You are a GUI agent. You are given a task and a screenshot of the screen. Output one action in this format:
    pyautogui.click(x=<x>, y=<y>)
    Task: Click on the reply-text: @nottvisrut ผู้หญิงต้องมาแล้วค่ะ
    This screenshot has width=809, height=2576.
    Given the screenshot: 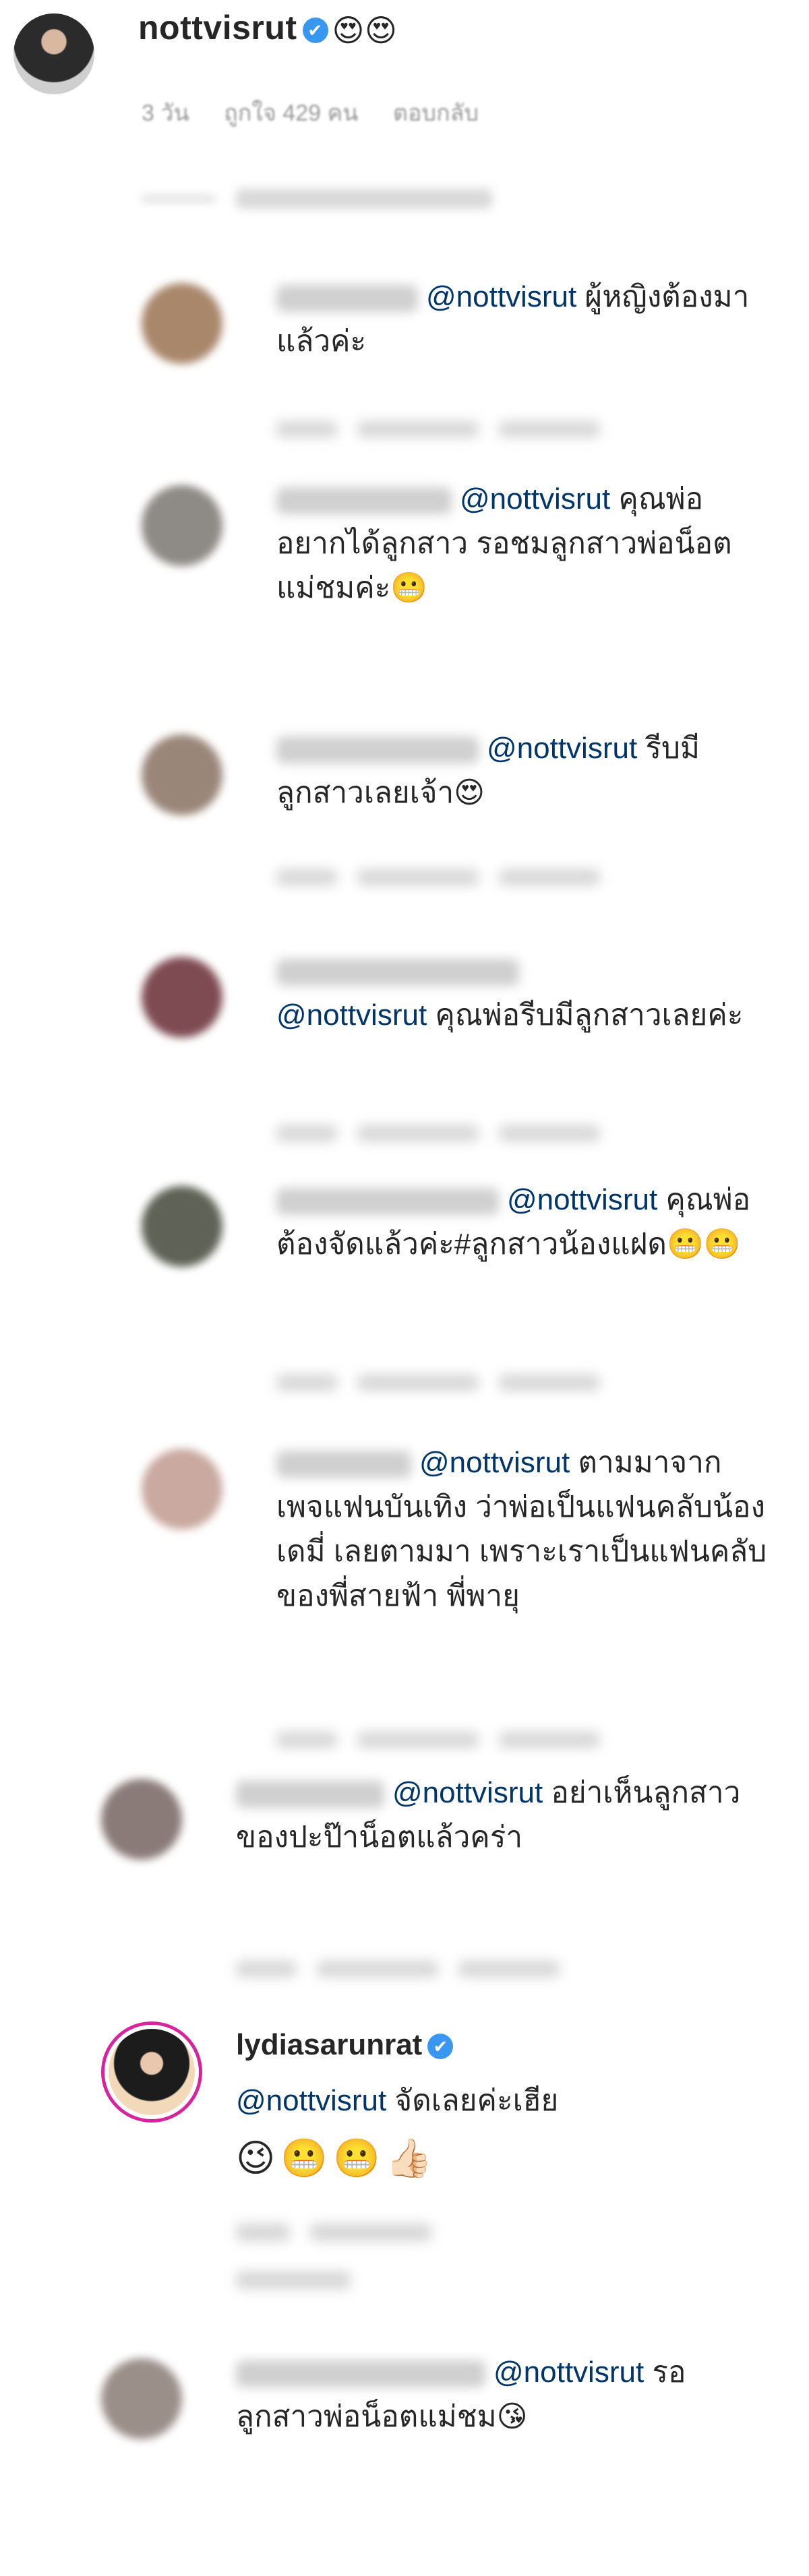 What is the action you would take?
    pyautogui.click(x=522, y=319)
    